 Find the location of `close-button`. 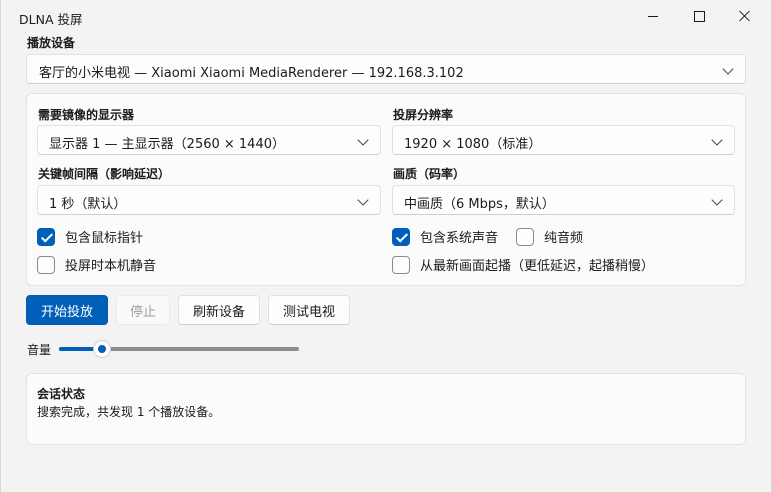

close-button is located at coordinates (745, 16).